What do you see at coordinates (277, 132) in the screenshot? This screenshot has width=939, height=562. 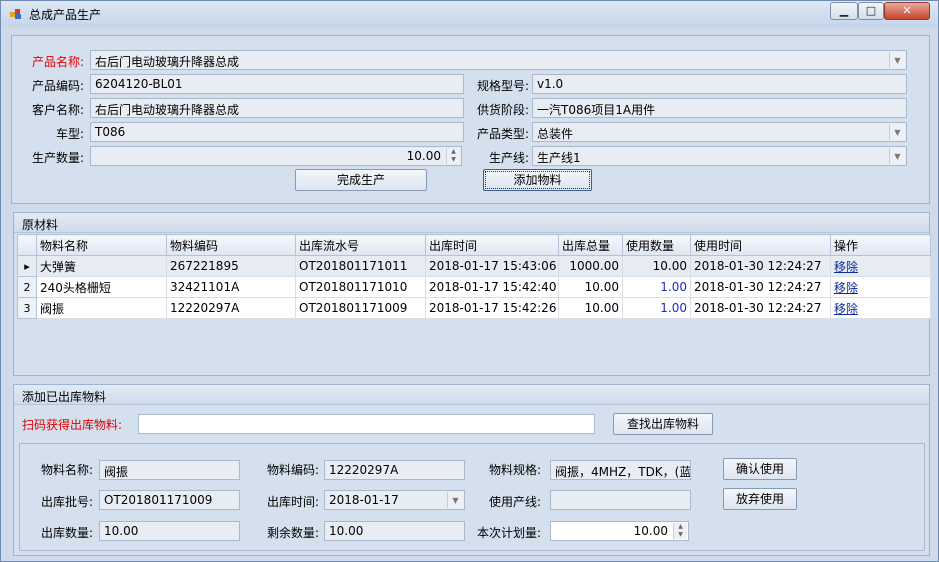 I see `model-field: T086` at bounding box center [277, 132].